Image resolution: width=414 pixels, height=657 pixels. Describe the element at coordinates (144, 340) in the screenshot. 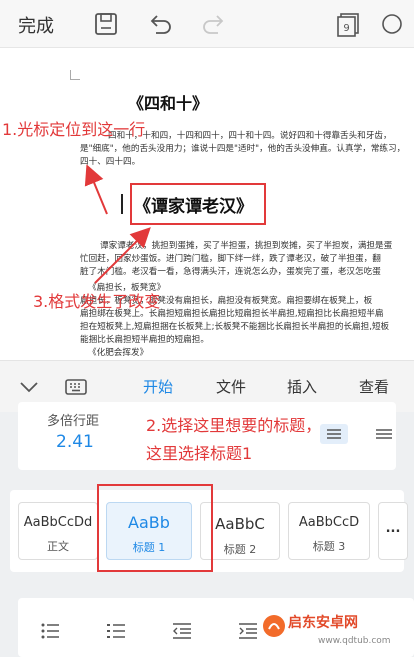

I see `para3-line: 能捆比长扁担短半扁担的短扁担。` at that location.